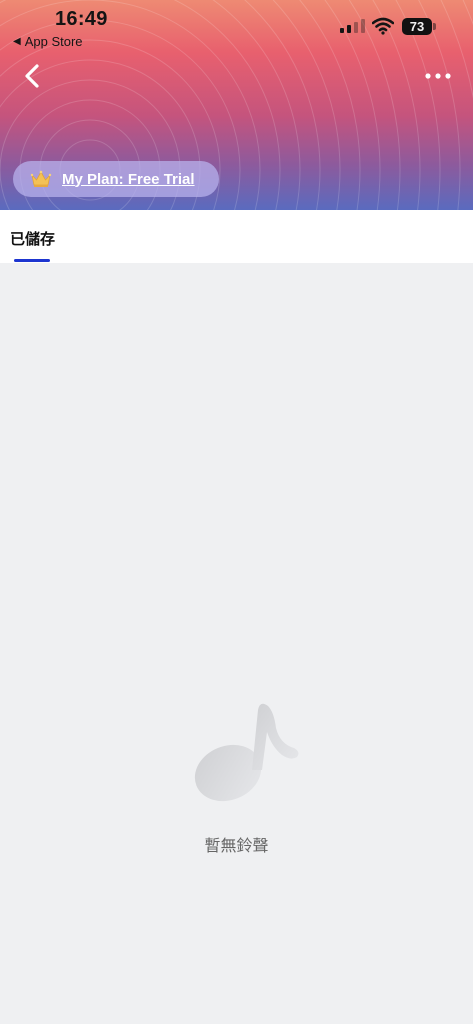 This screenshot has height=1024, width=473. I want to click on empty-message: 暫無鈴聲, so click(236, 846).